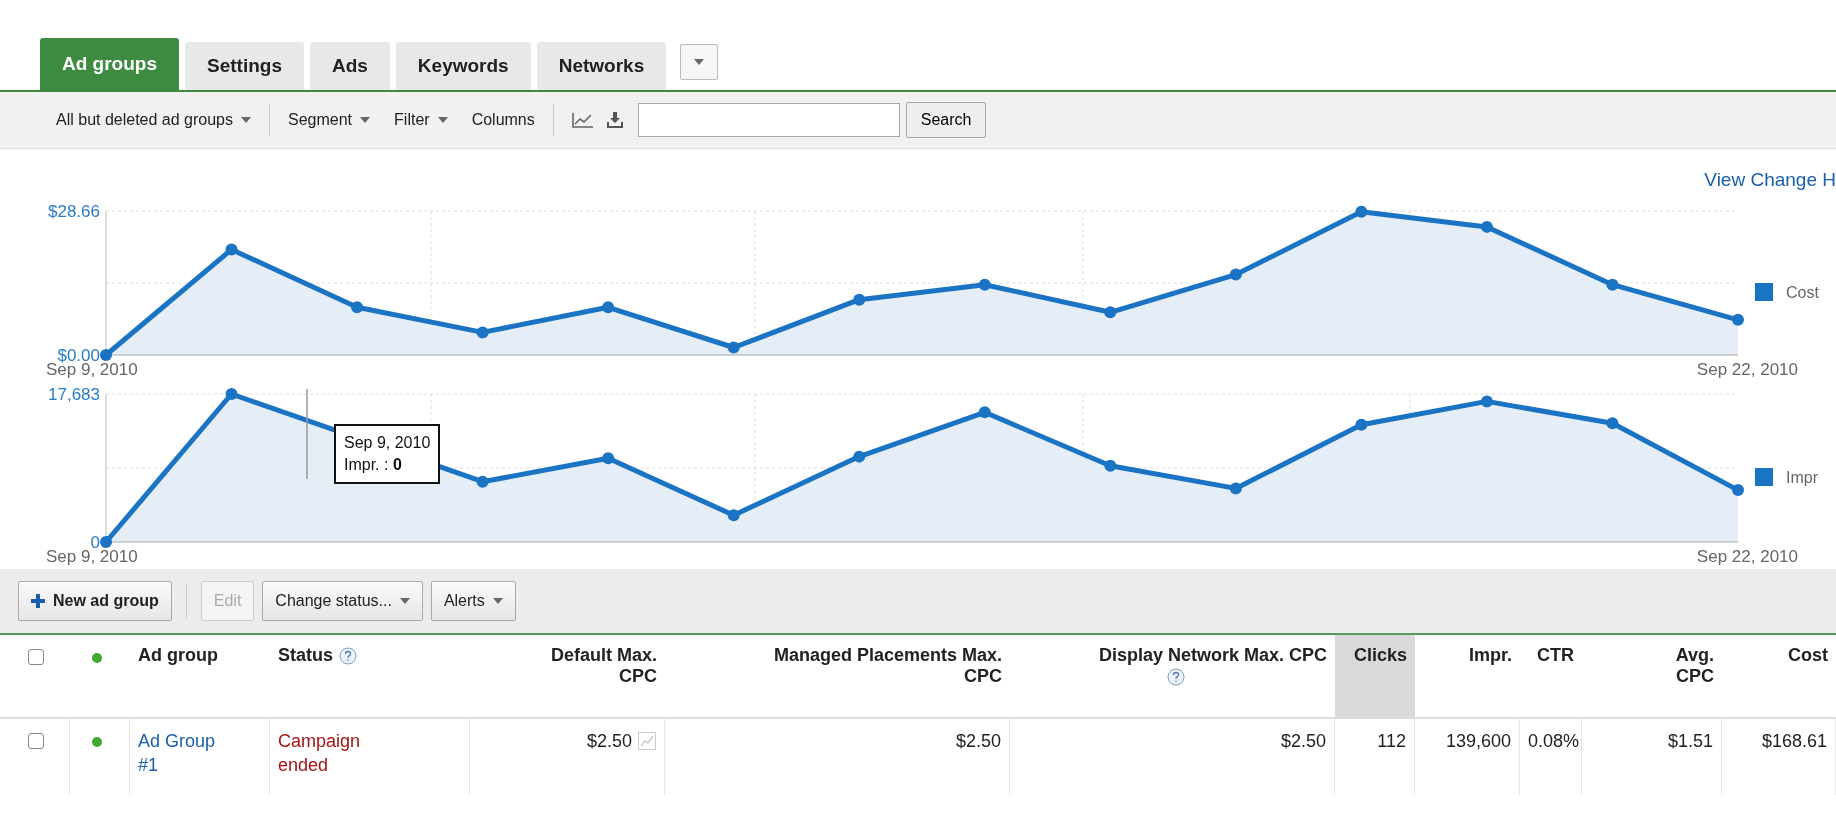 The height and width of the screenshot is (818, 1836). What do you see at coordinates (349, 66) in the screenshot?
I see `tab: Ads` at bounding box center [349, 66].